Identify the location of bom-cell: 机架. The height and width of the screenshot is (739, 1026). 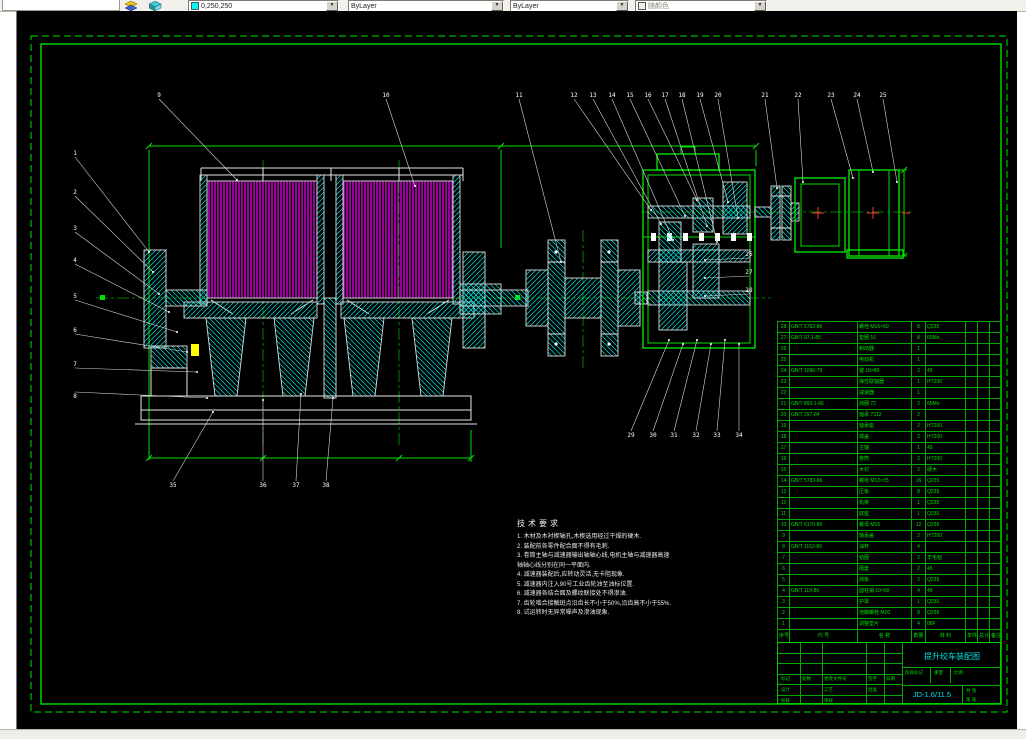
(884, 503).